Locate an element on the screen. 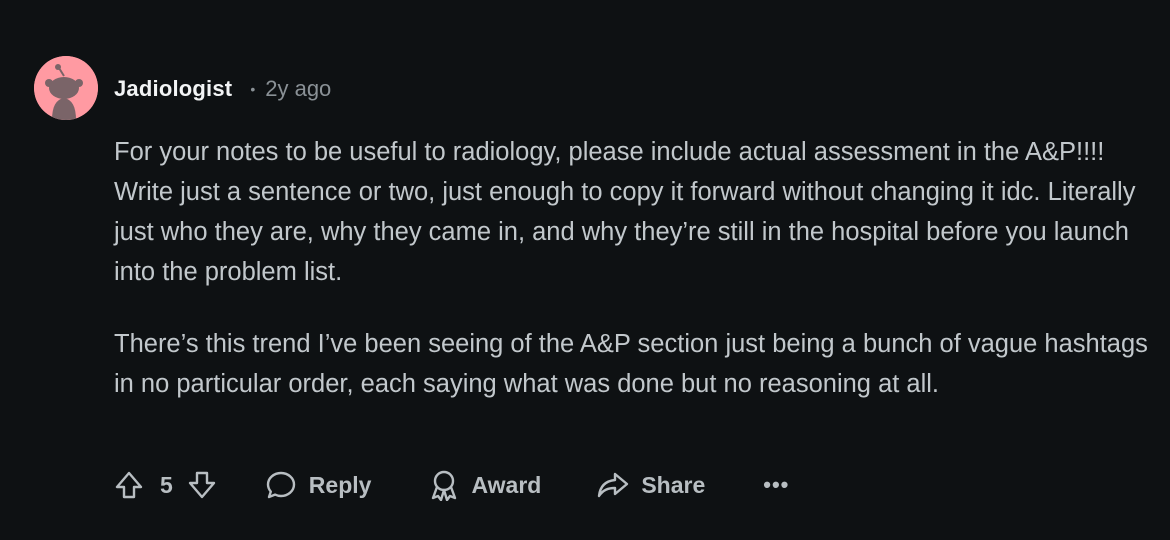 The width and height of the screenshot is (1170, 540). more-options-button: ••• is located at coordinates (776, 485).